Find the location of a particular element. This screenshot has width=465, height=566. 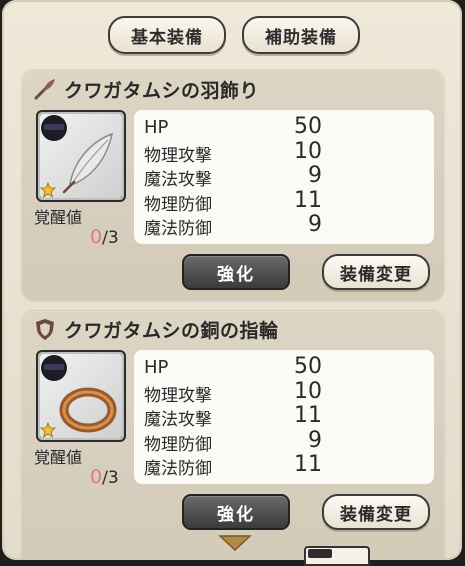

equipment-name: クワガタムシの羽飾り is located at coordinates (162, 90).